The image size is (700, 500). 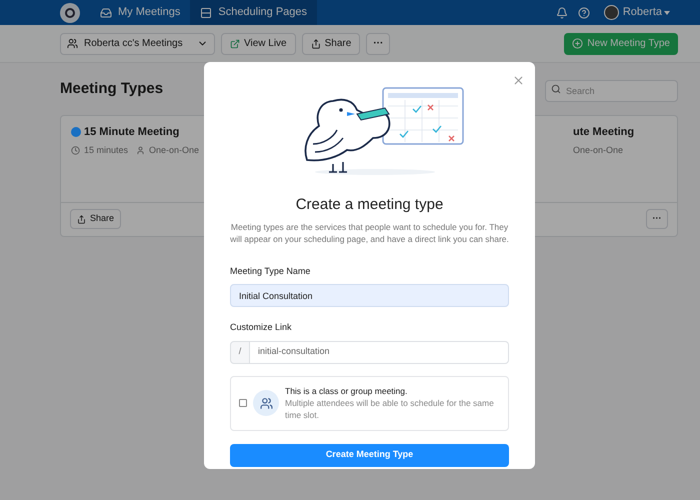 I want to click on card-share-button: Share, so click(x=96, y=219).